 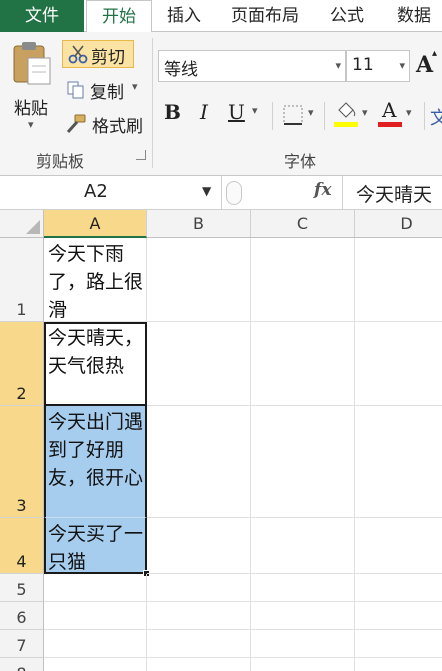 I want to click on fill-color-swatch, so click(x=346, y=124).